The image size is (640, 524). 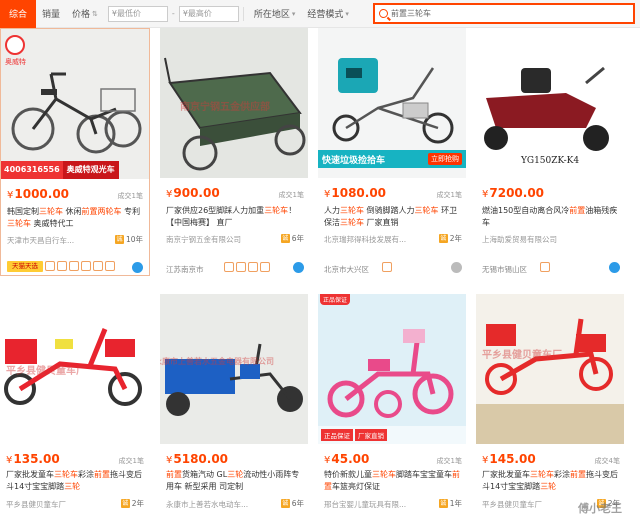 What do you see at coordinates (394, 217) in the screenshot?
I see `product-title: 人力三轮车 倒骑脚踏人力三轮车 环卫保洁三轮车 厂家直销` at bounding box center [394, 217].